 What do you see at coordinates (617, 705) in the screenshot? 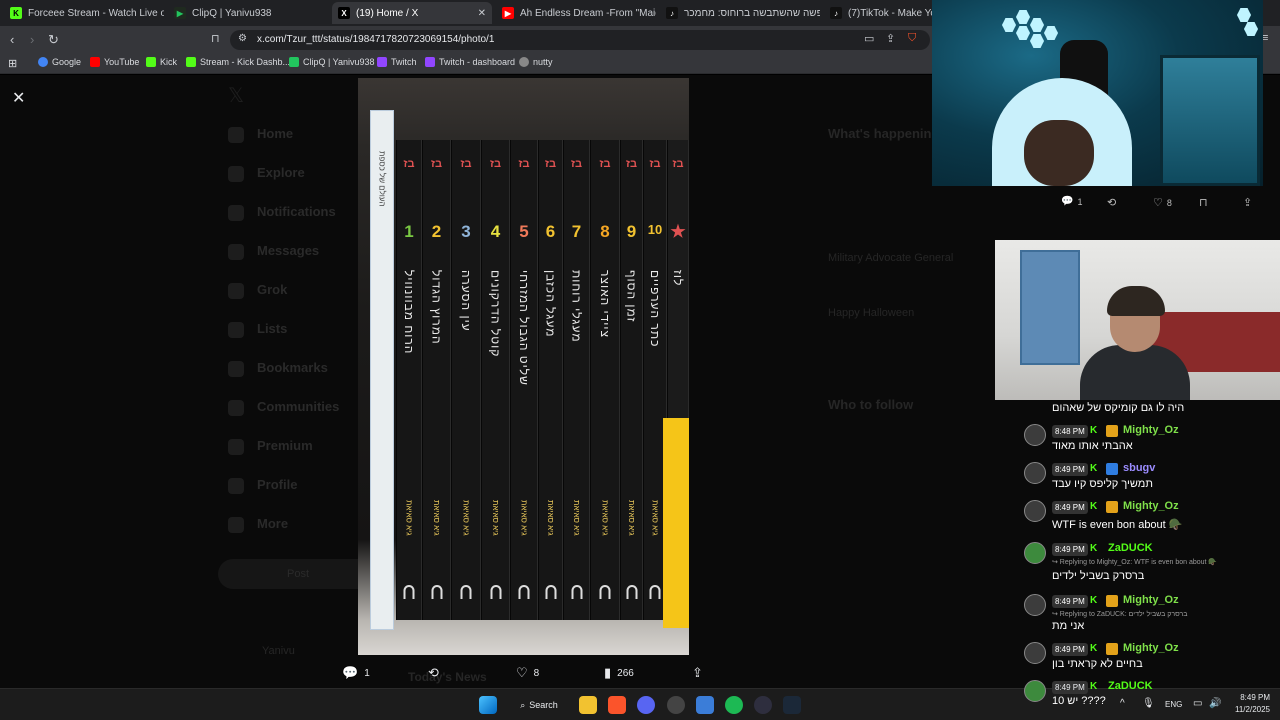
I see `brave-browser-icon` at bounding box center [617, 705].